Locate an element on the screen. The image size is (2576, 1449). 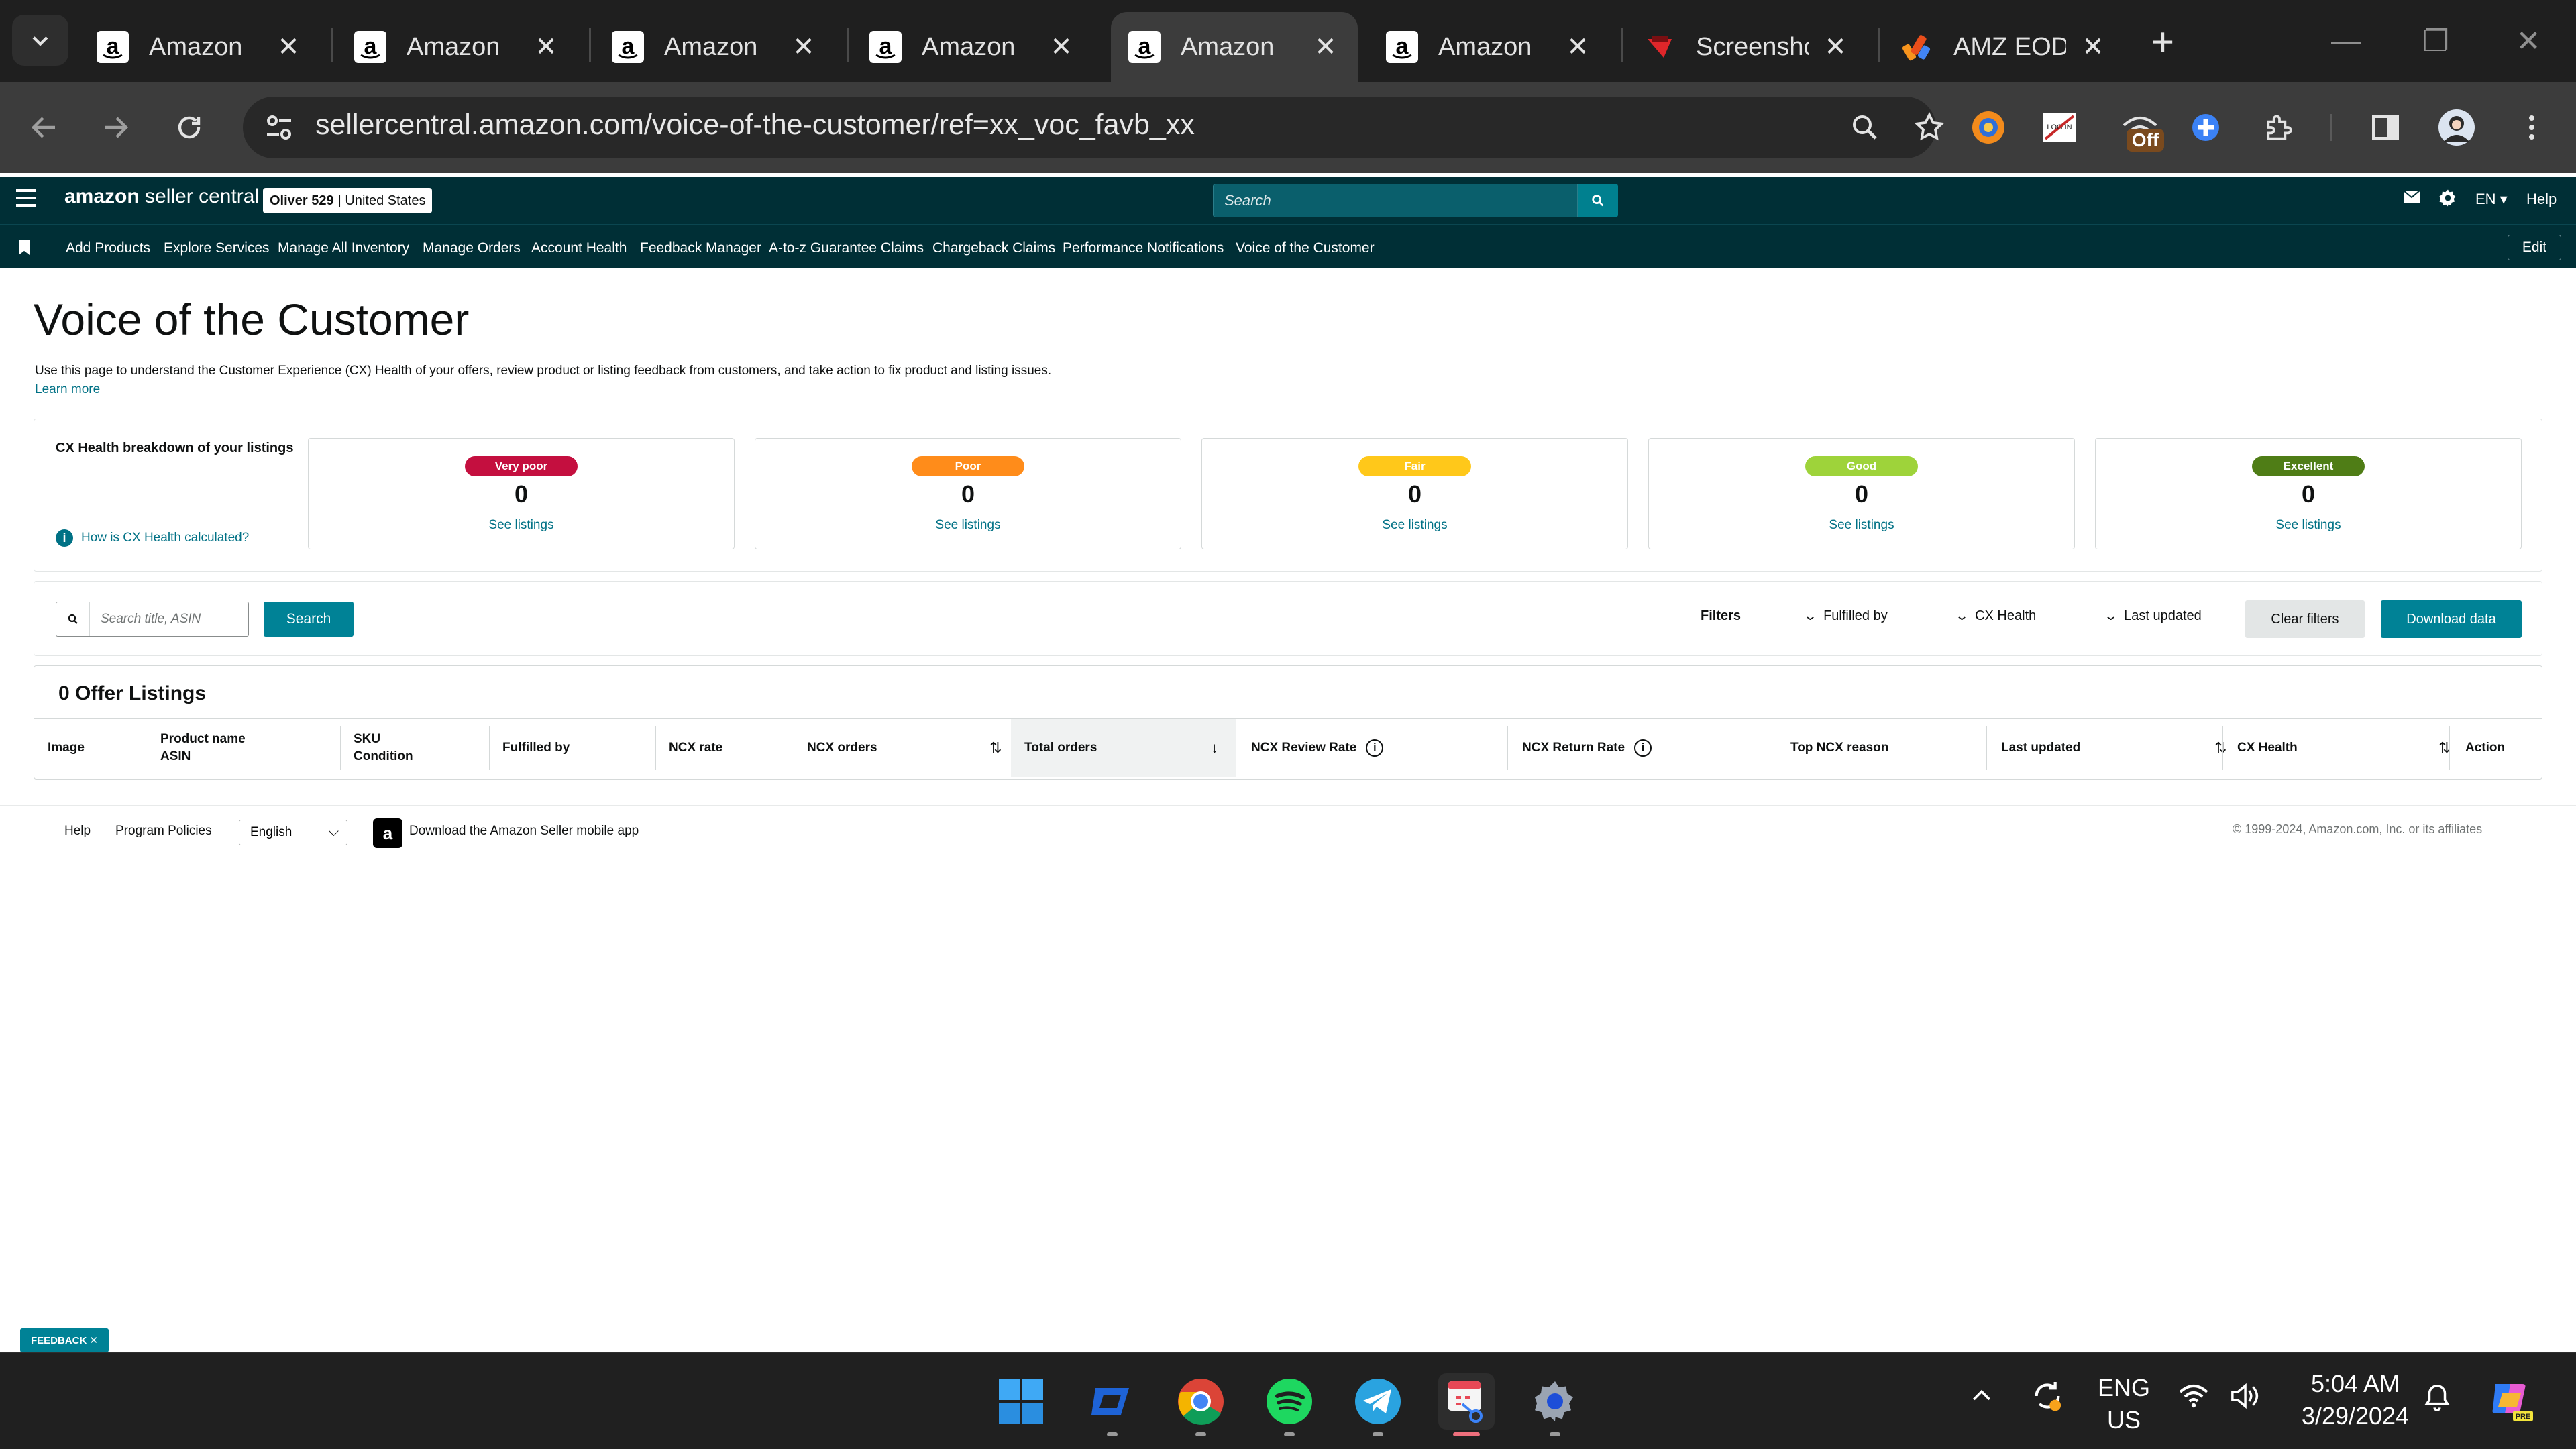
listing-search-button: Search is located at coordinates (309, 619).